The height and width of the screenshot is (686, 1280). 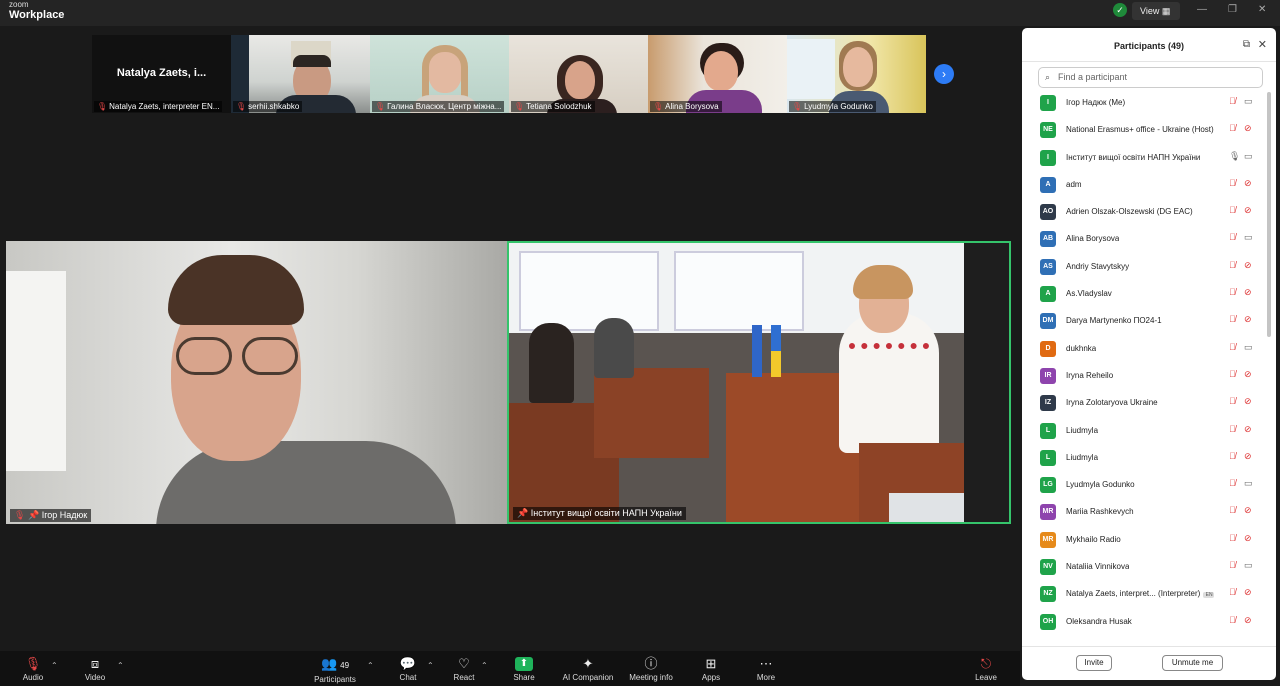 I want to click on grid-icon: ▦, so click(x=1166, y=11).